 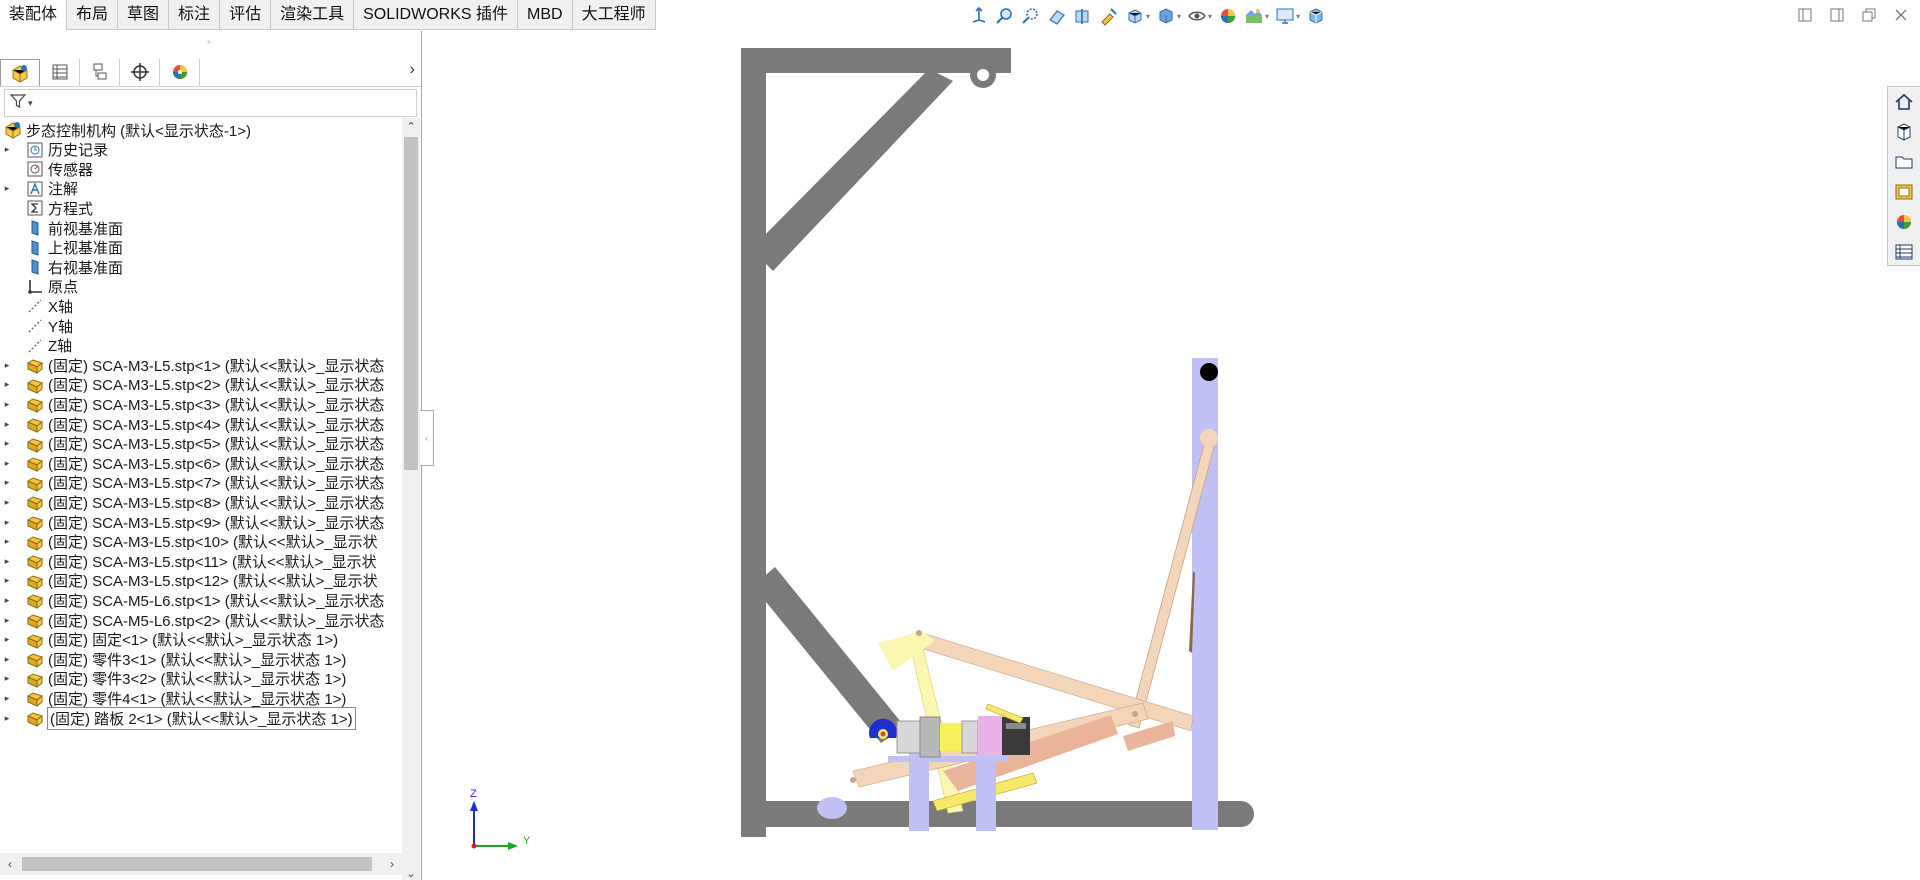 I want to click on tree-vertical-scrollbar: ⌃ ⌄, so click(x=411, y=499).